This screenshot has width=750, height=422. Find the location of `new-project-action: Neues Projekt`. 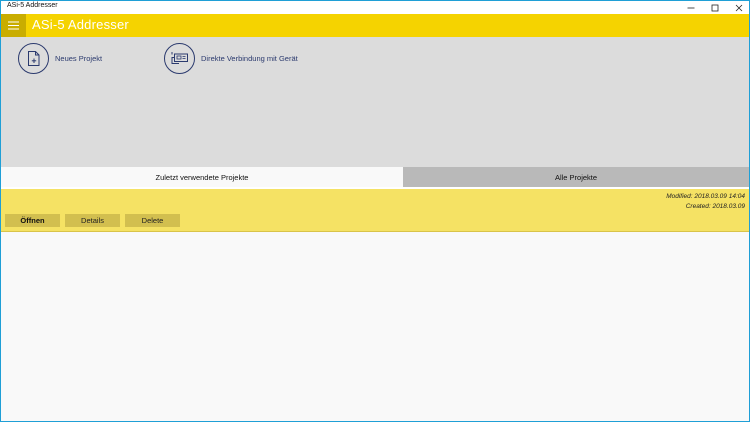

new-project-action: Neues Projekt is located at coordinates (60, 58).